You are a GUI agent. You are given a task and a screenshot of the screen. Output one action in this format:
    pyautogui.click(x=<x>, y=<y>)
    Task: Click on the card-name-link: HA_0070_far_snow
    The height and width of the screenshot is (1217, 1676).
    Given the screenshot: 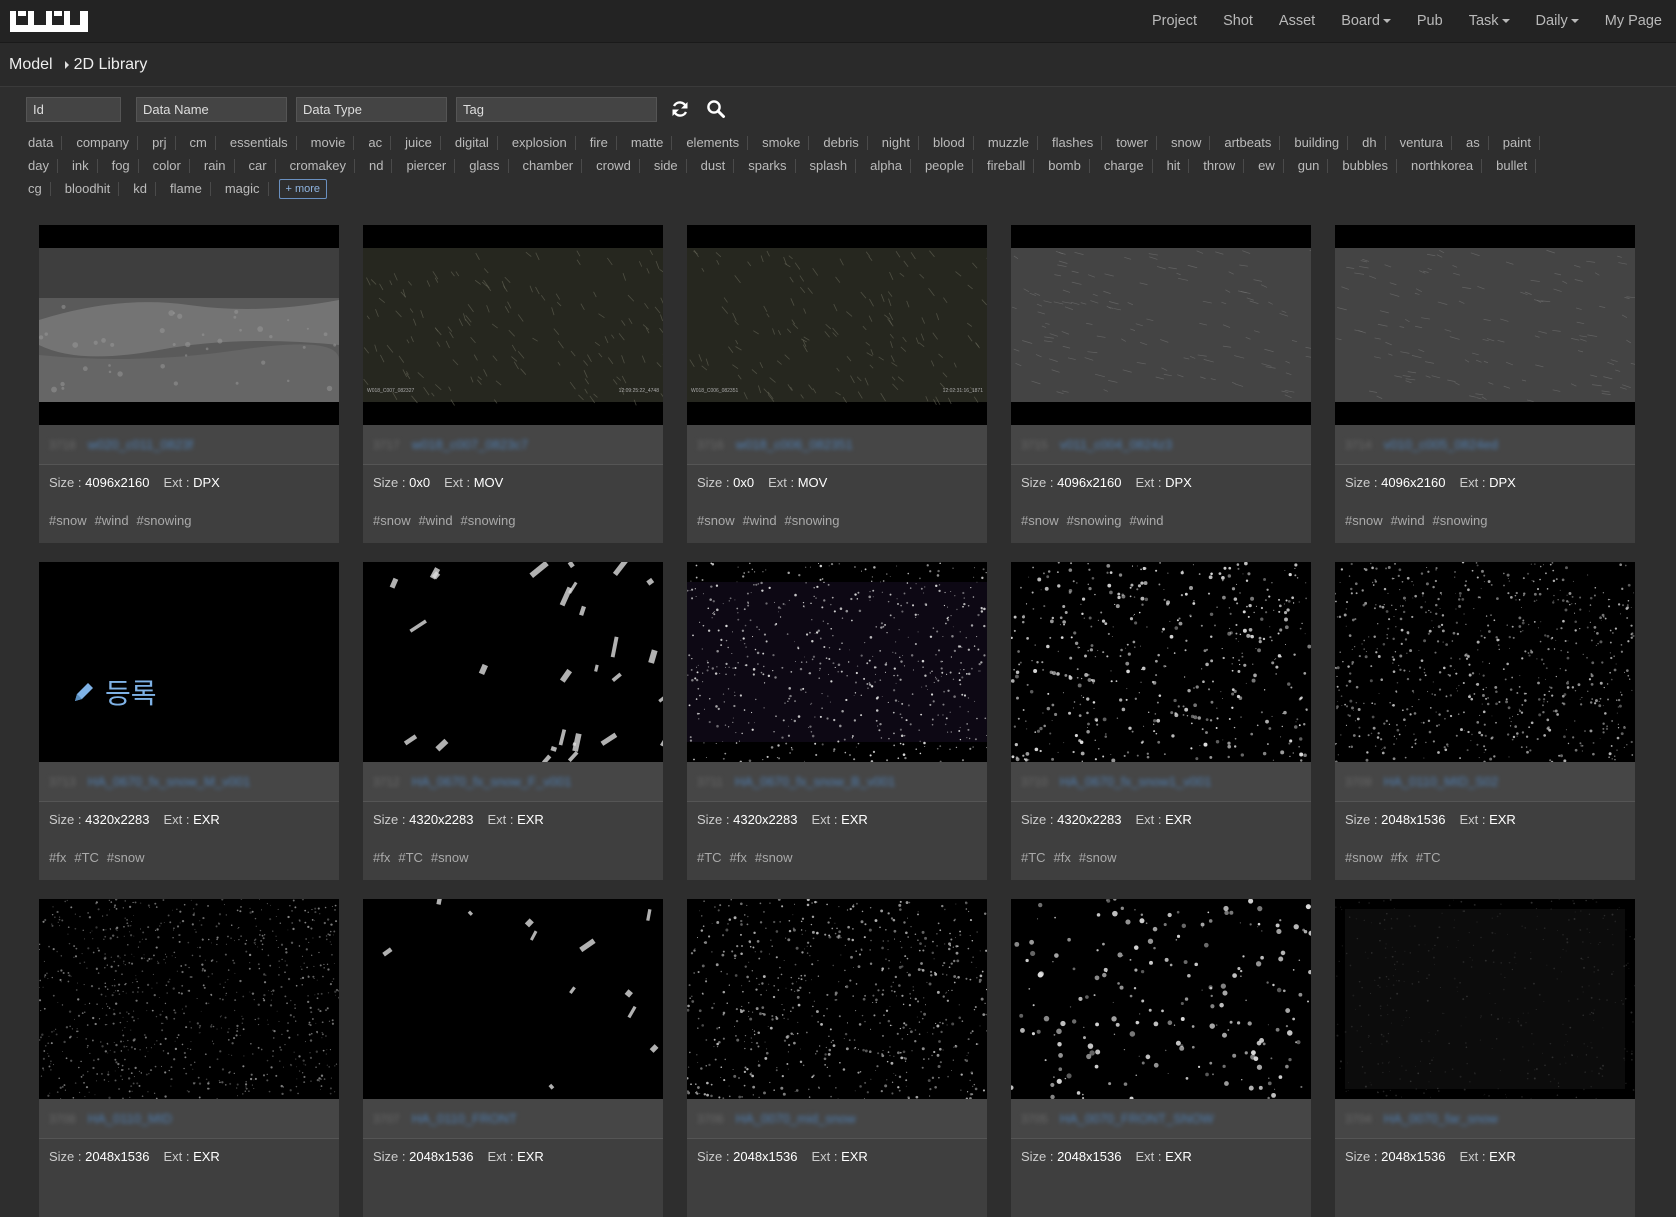 What is the action you would take?
    pyautogui.click(x=1441, y=1118)
    